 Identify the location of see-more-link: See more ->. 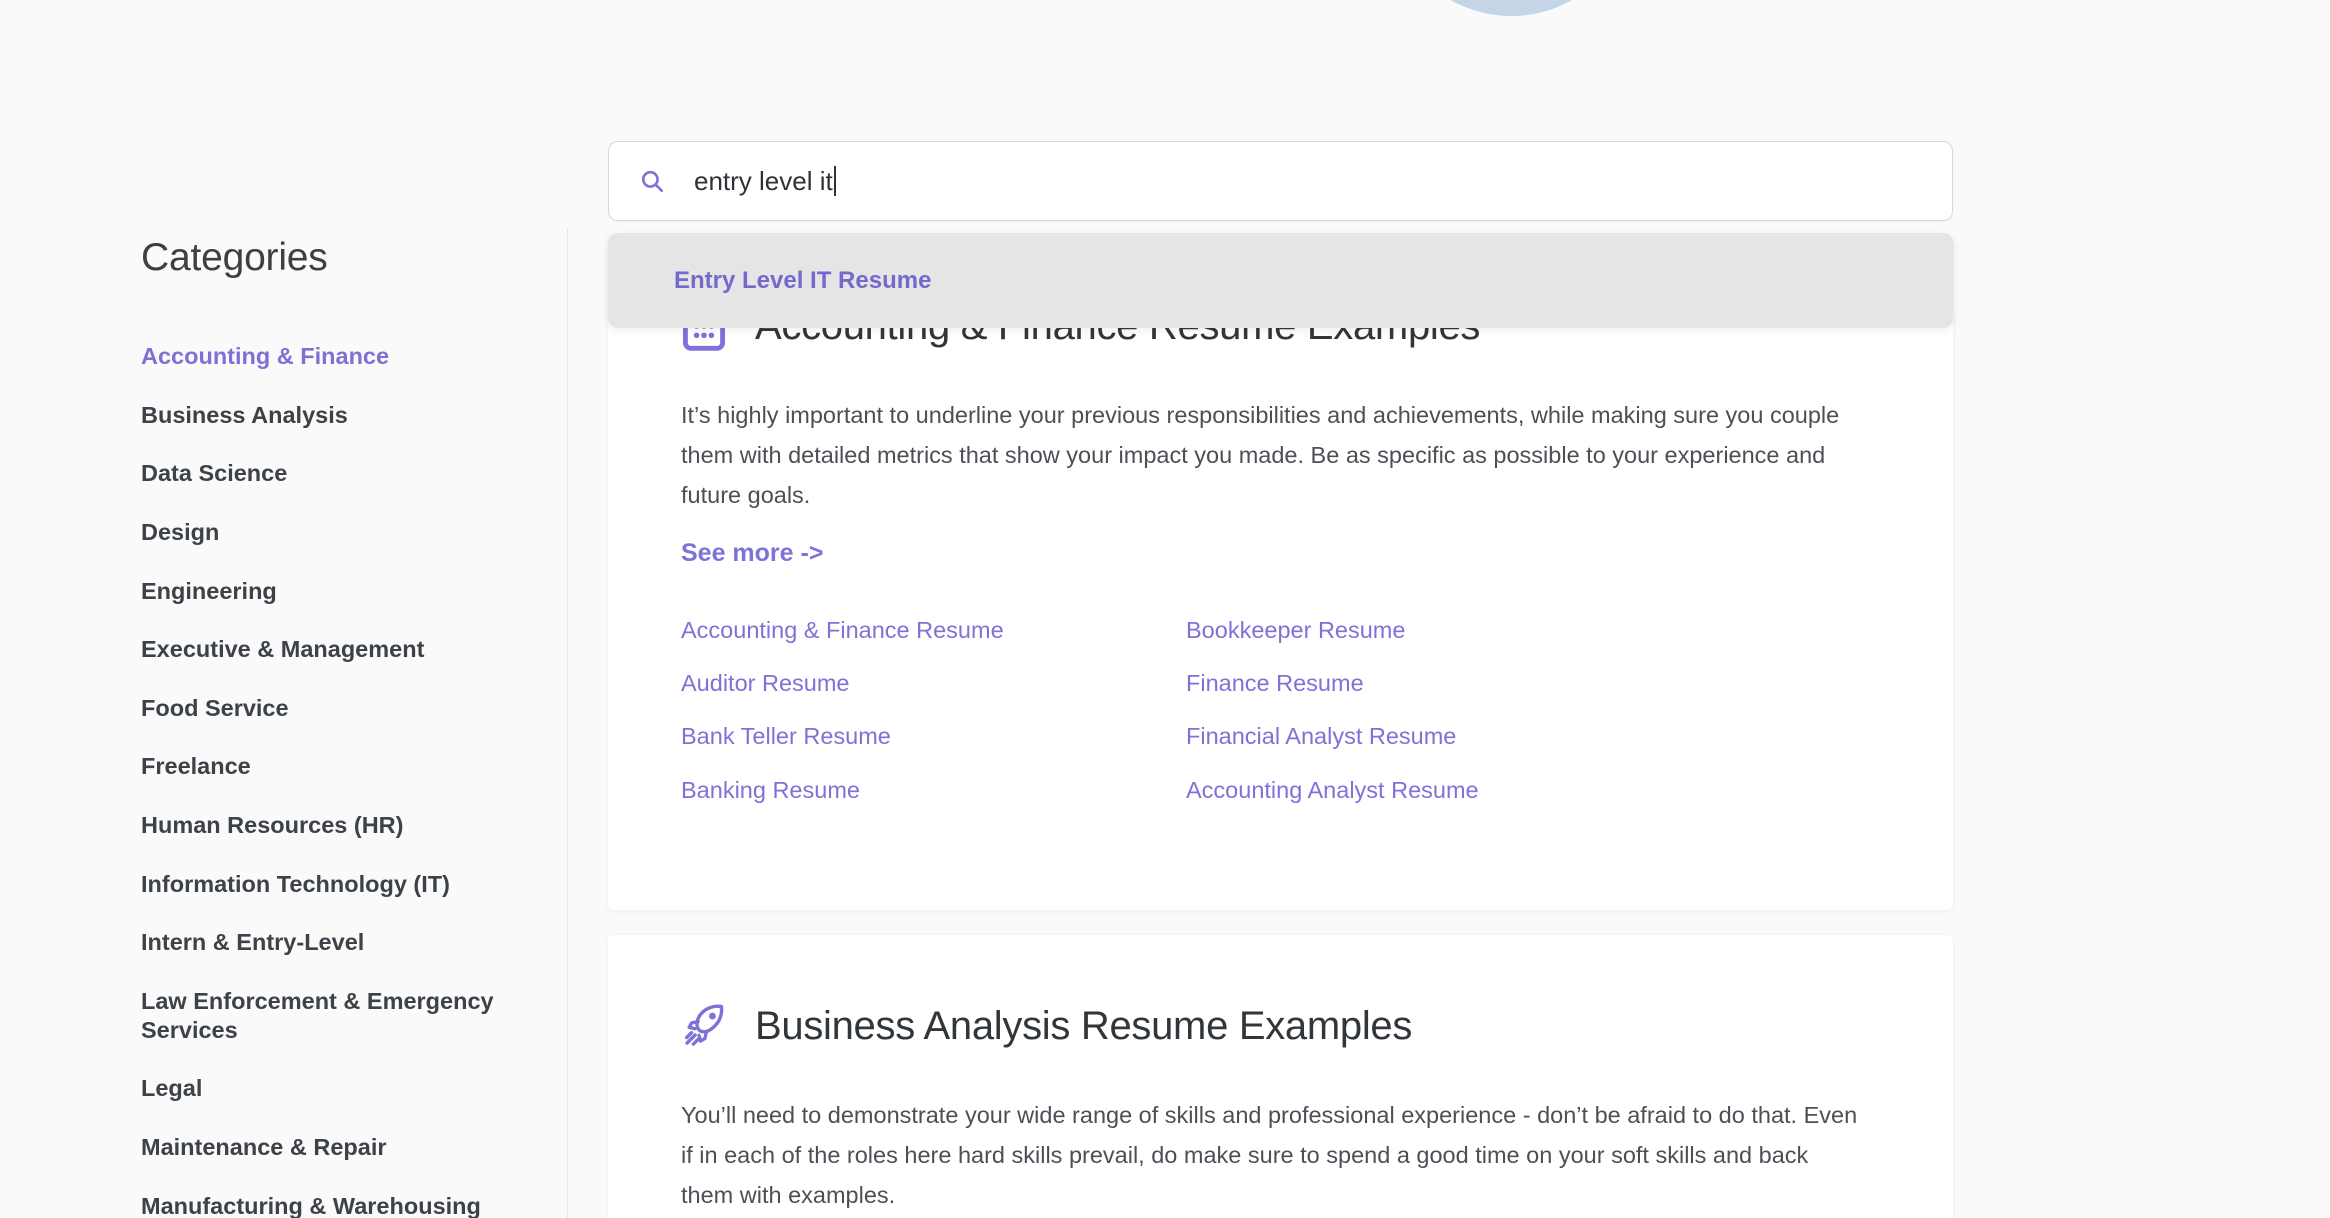
(752, 553).